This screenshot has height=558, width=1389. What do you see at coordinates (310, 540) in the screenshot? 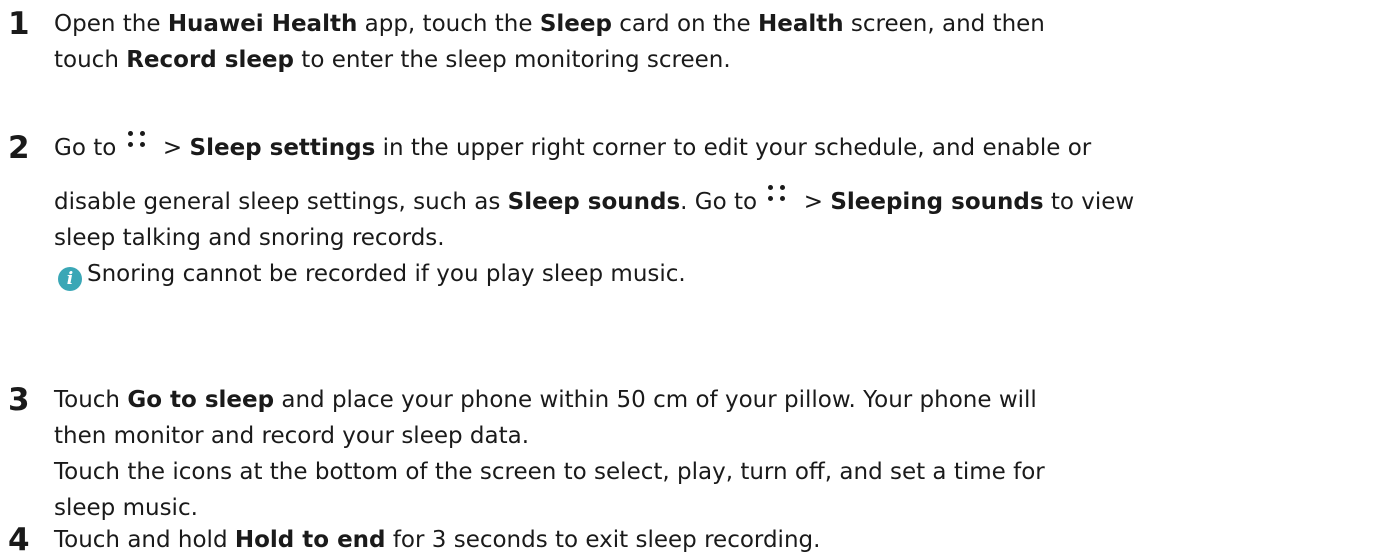
I see `ui-term: Hold to end` at bounding box center [310, 540].